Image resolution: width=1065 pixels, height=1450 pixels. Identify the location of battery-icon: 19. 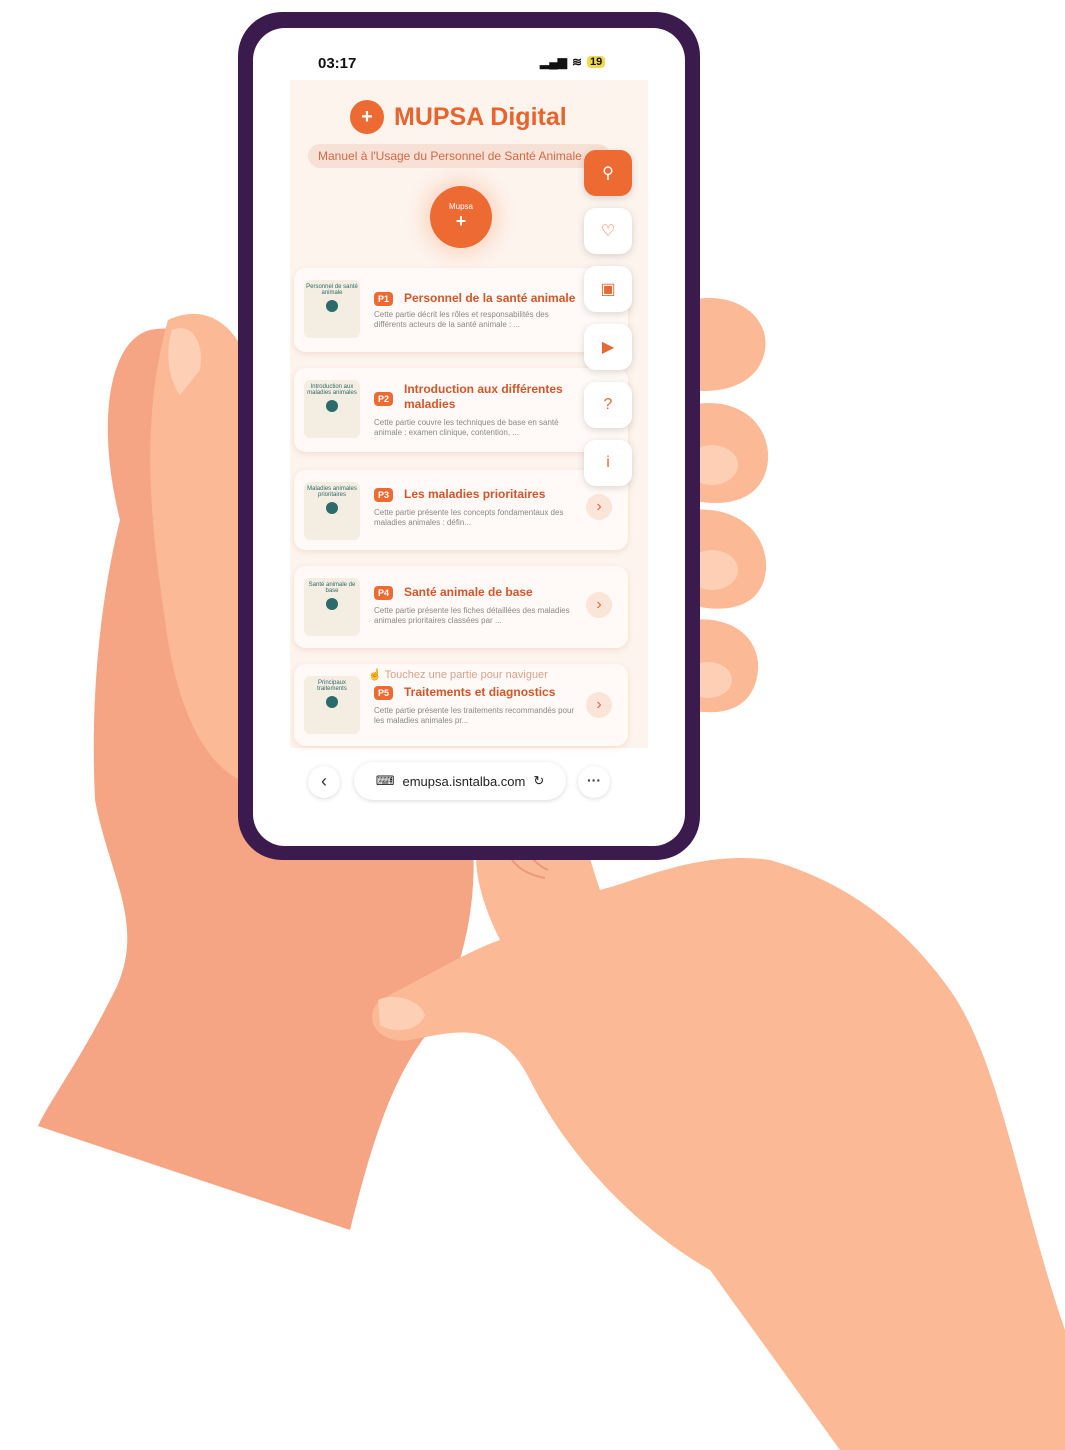
(596, 62).